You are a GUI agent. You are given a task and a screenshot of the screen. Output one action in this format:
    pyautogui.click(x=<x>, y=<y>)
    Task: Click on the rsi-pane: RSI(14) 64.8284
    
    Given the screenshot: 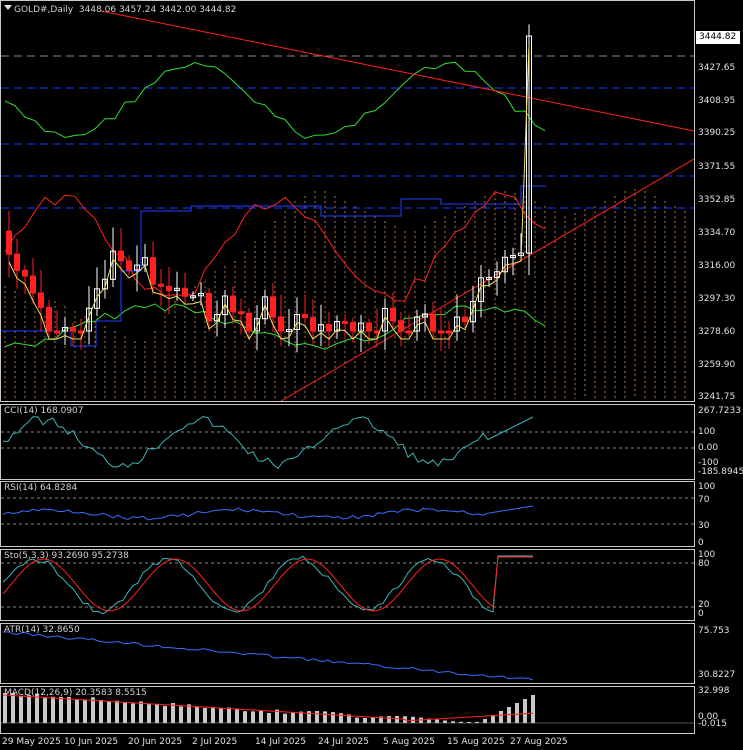 What is the action you would take?
    pyautogui.click(x=347, y=514)
    